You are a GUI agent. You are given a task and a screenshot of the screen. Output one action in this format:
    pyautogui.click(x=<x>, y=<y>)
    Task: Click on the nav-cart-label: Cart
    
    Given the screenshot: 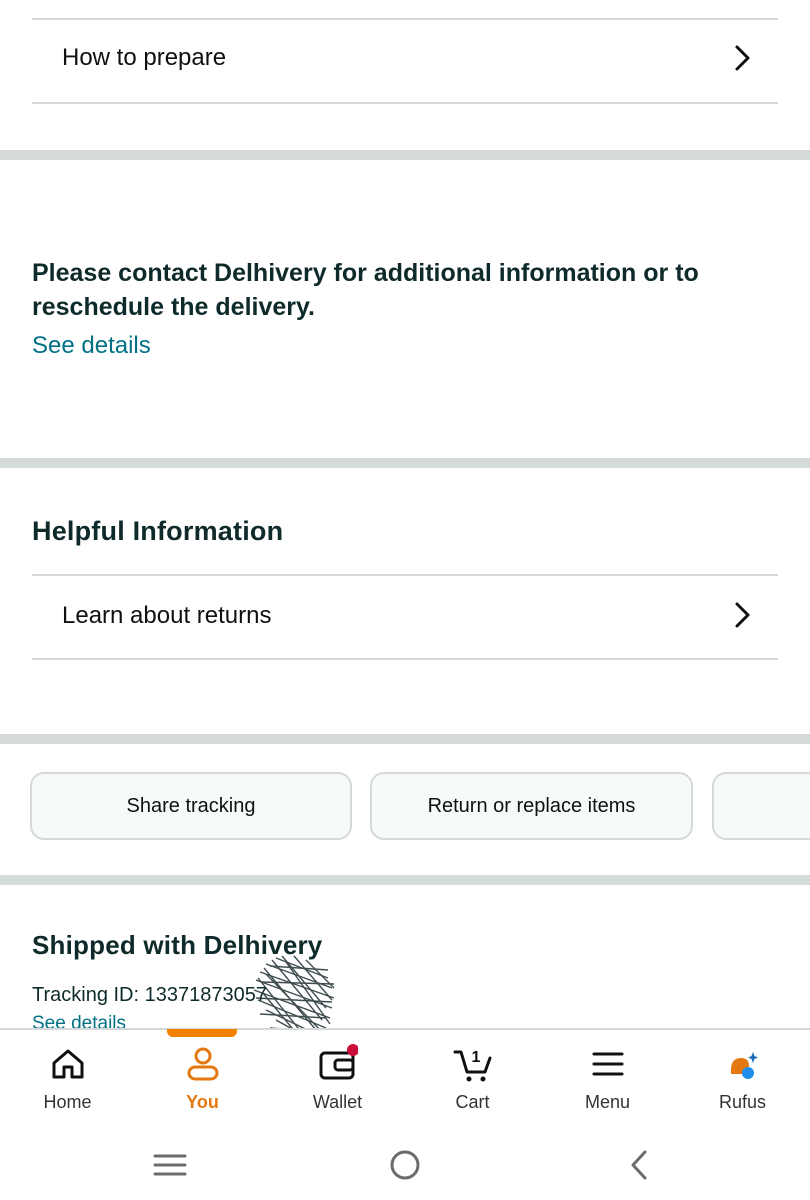 What is the action you would take?
    pyautogui.click(x=472, y=1102)
    